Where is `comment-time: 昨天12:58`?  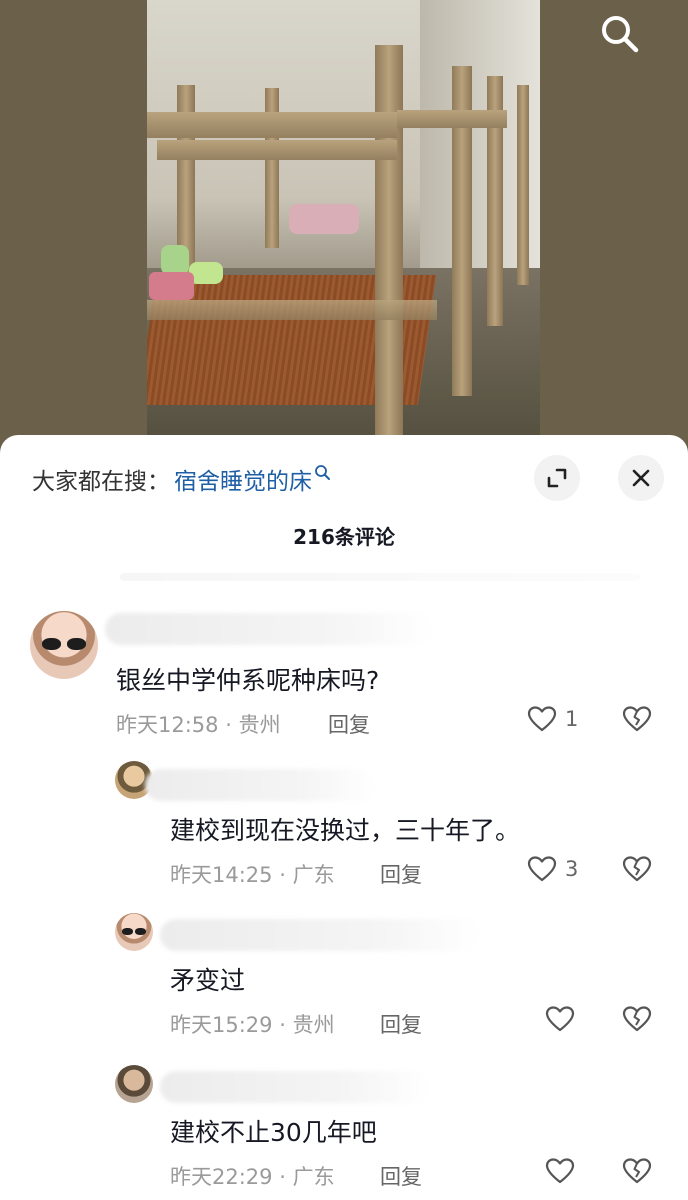
comment-time: 昨天12:58 is located at coordinates (167, 725).